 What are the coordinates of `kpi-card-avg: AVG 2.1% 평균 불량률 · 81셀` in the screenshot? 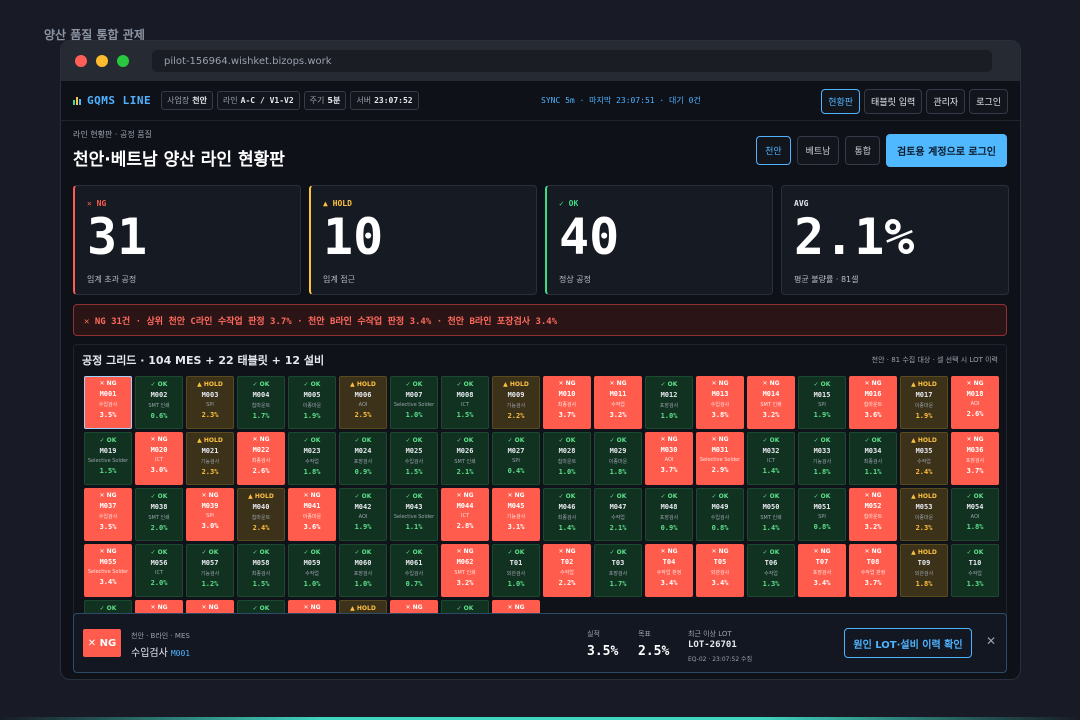 It's located at (895, 240).